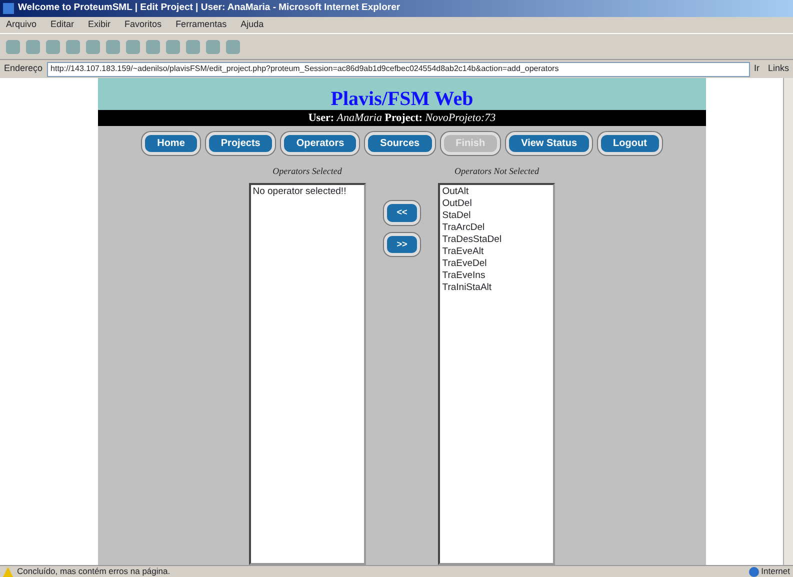  I want to click on window-title: Welcome to ProteumSML | Edit Project | User: AnaMaria - Microsoft Internet Explorer, so click(209, 8).